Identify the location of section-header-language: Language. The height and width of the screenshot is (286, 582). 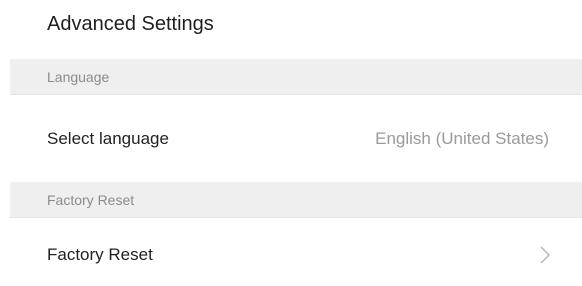
(296, 77).